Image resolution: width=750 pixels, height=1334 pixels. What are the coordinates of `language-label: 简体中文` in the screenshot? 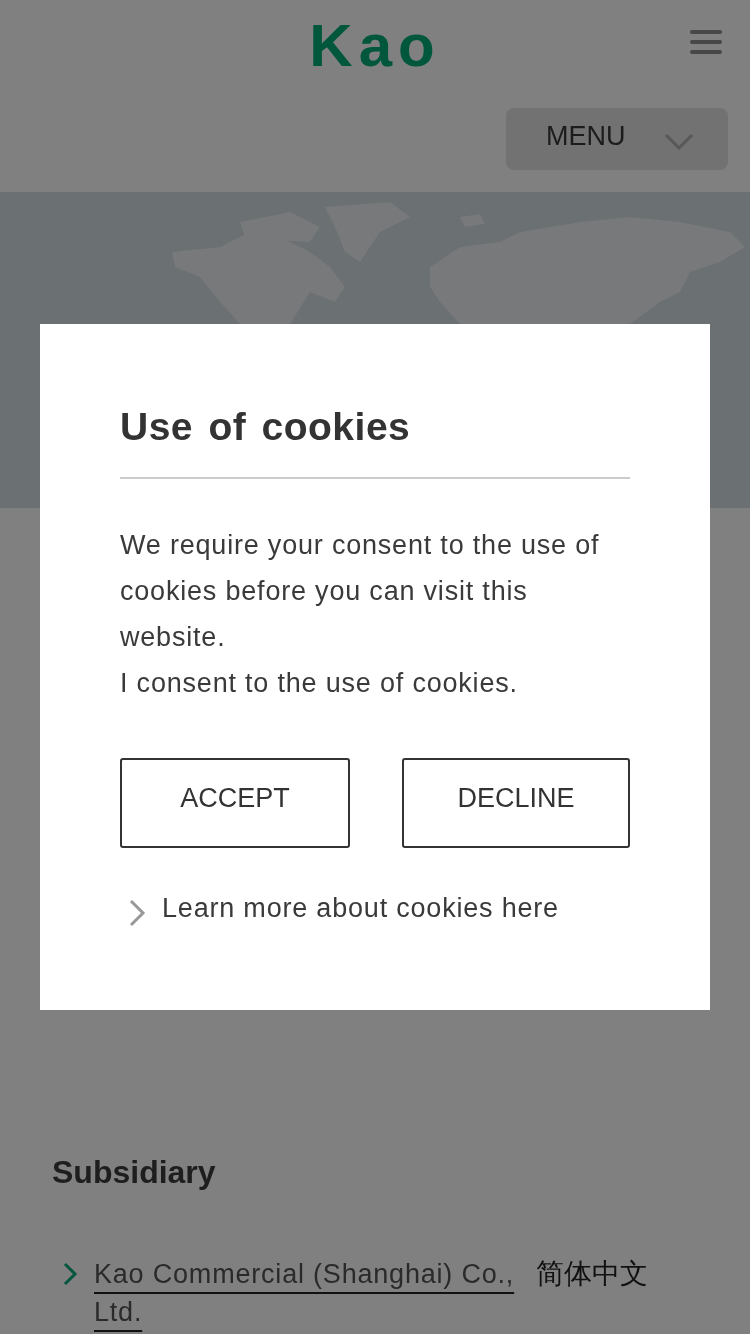 It's located at (592, 1274).